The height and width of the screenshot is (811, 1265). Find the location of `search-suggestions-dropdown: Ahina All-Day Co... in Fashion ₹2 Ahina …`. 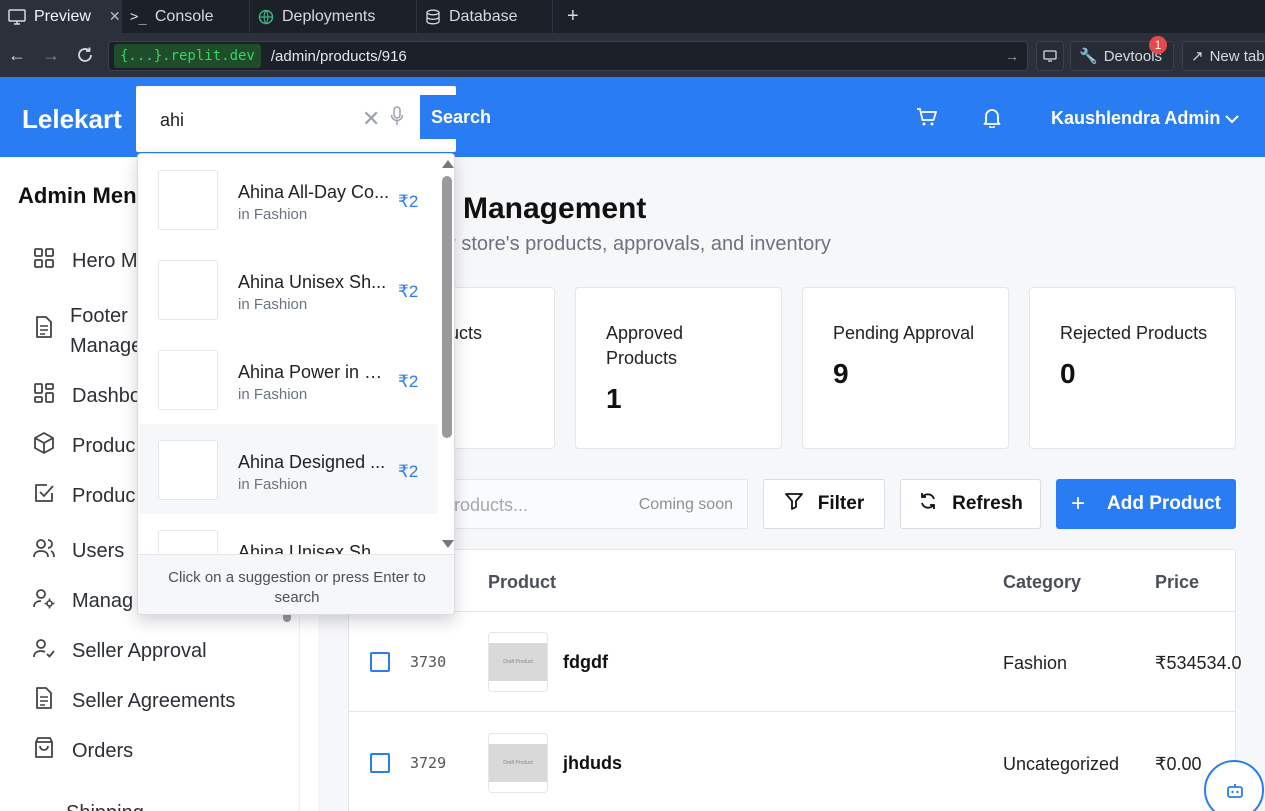

search-suggestions-dropdown: Ahina All-Day Co... in Fashion ₹2 Ahina … is located at coordinates (296, 384).